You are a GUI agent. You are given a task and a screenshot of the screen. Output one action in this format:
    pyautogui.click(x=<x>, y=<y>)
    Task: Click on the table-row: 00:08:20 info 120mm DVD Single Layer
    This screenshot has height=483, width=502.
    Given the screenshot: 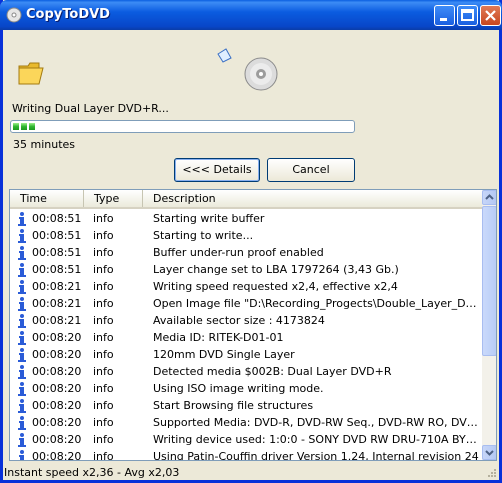 What is the action you would take?
    pyautogui.click(x=246, y=354)
    